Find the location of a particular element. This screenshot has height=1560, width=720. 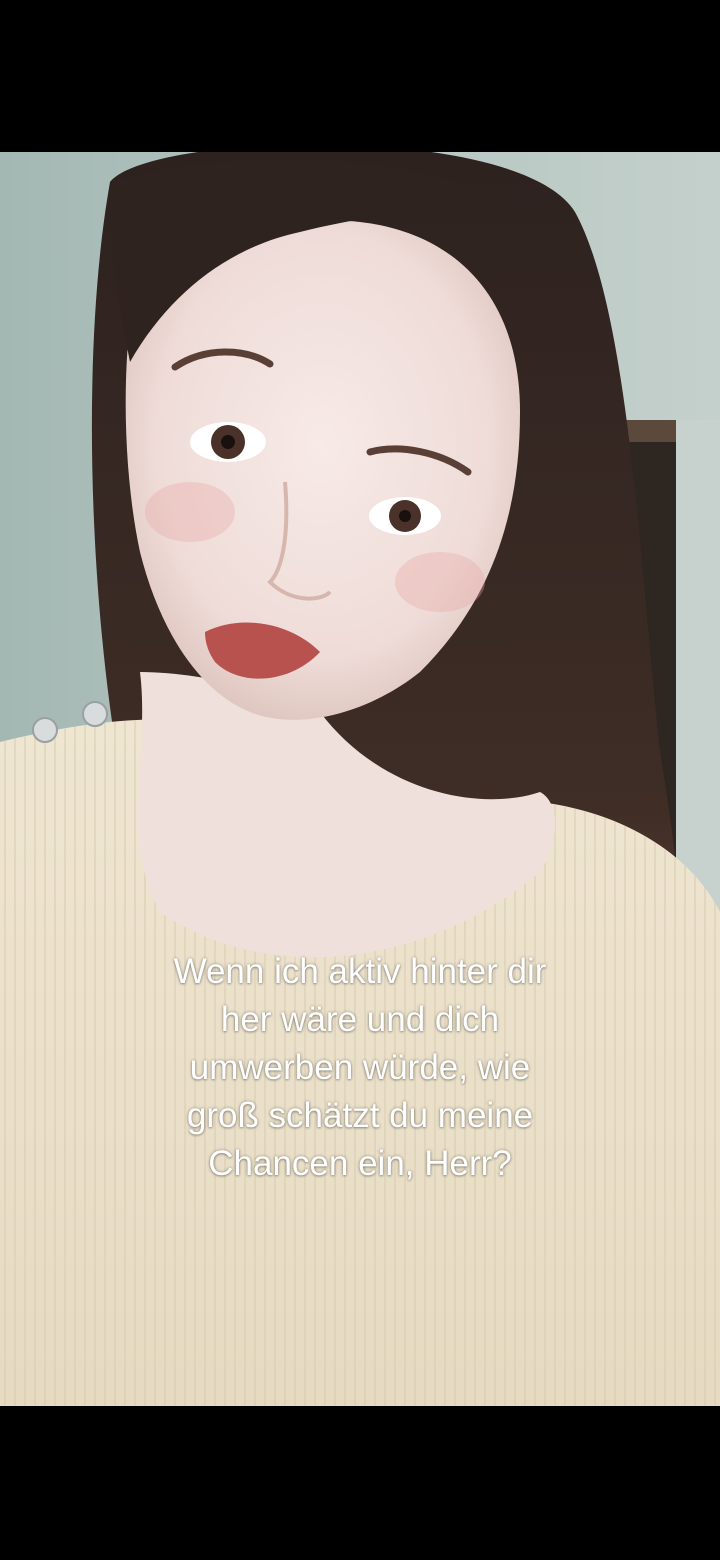

top-letterbox is located at coordinates (360, 76).